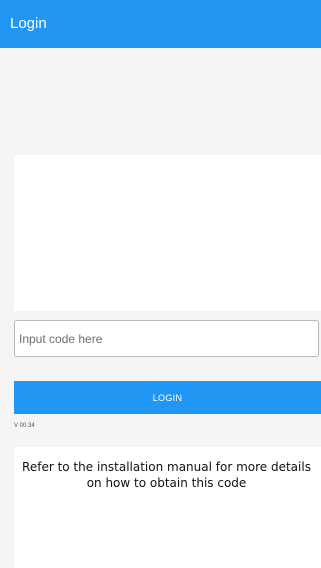  Describe the element at coordinates (166, 338) in the screenshot. I see `code-input` at that location.